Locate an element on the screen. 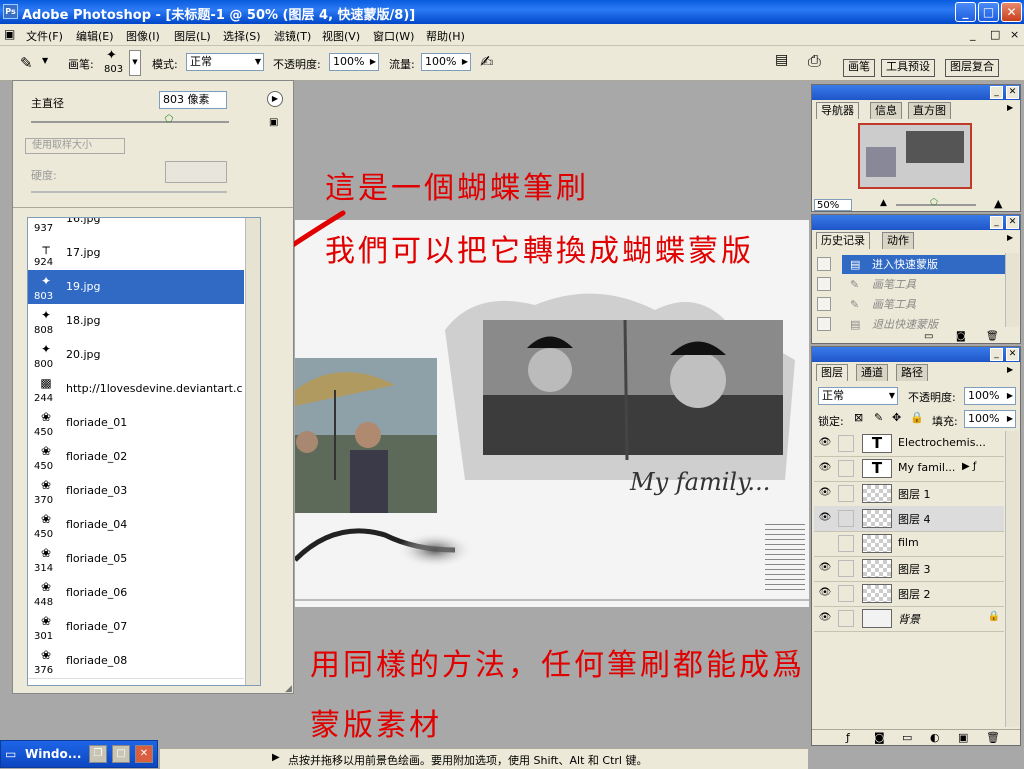 This screenshot has width=1024, height=769. master-diameter-input: 803 像素 is located at coordinates (193, 100).